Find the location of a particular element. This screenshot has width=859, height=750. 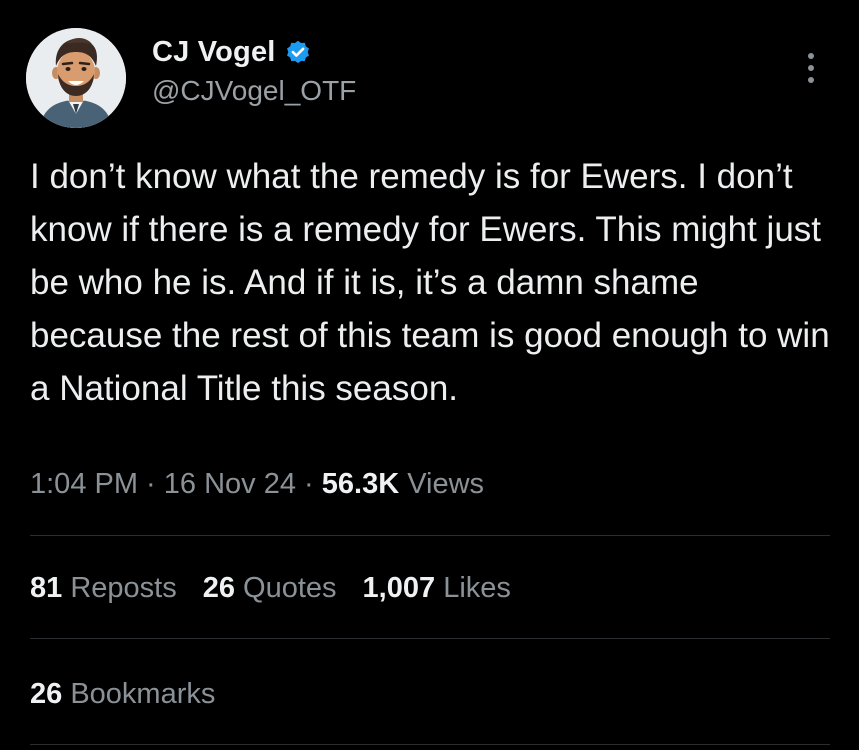

avatar-illustration is located at coordinates (76, 78).